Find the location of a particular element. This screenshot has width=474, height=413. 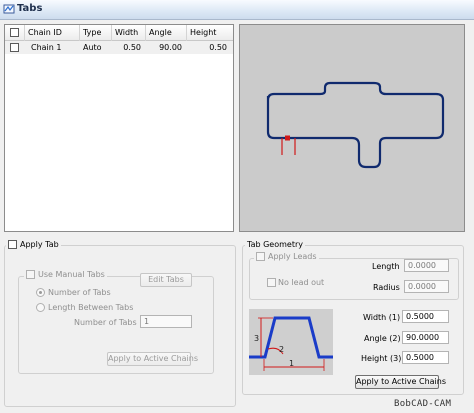

apply-leads-header: Apply Leads is located at coordinates (286, 257).